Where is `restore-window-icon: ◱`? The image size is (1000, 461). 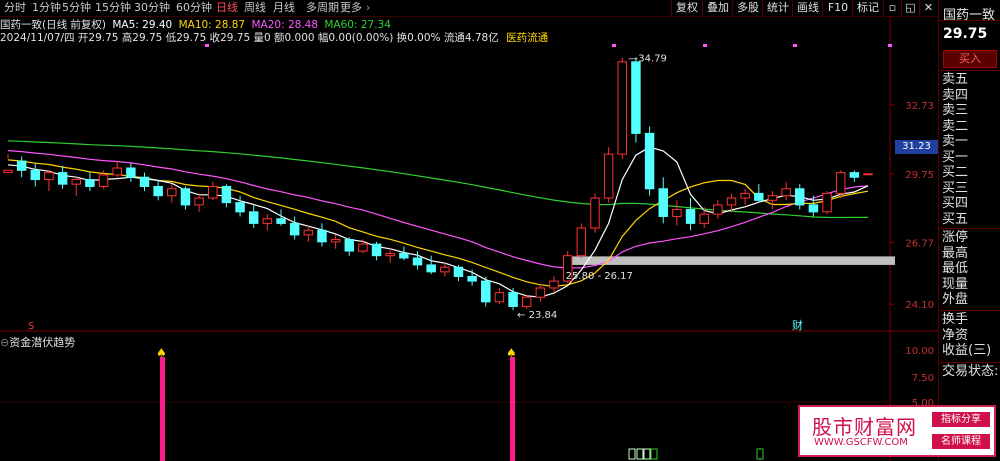 restore-window-icon: ◱ is located at coordinates (910, 8).